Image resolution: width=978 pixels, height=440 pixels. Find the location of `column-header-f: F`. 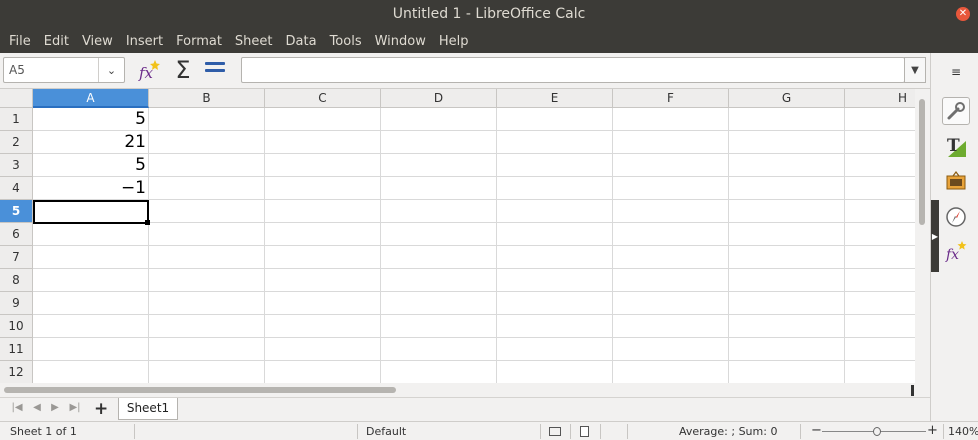

column-header-f: F is located at coordinates (671, 98).